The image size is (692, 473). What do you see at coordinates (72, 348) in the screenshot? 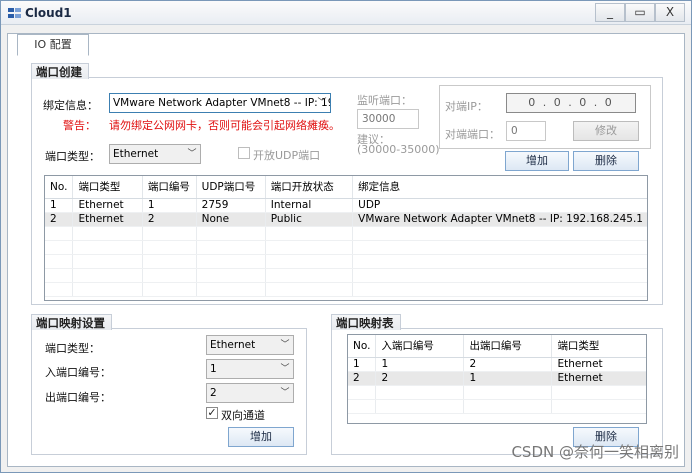
I see `mapping-port-type-label: 端口类型：` at bounding box center [72, 348].